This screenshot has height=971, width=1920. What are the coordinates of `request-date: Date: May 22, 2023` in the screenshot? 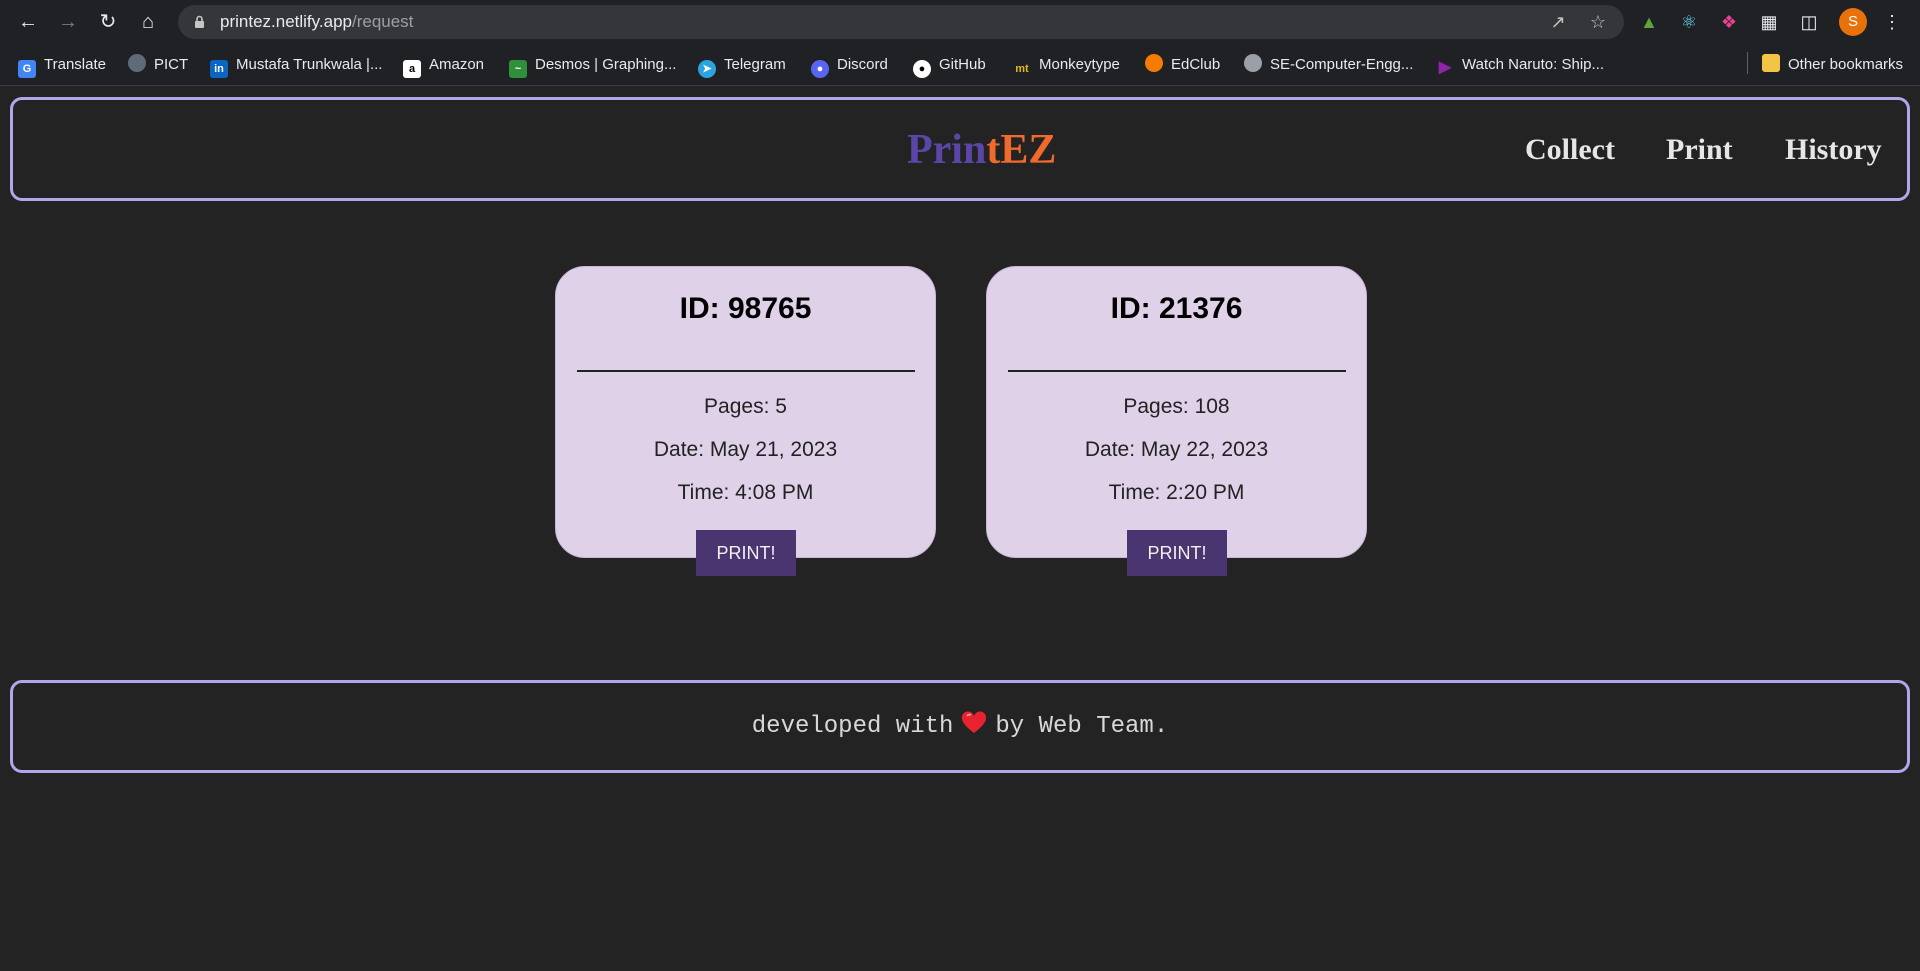 It's located at (1176, 449).